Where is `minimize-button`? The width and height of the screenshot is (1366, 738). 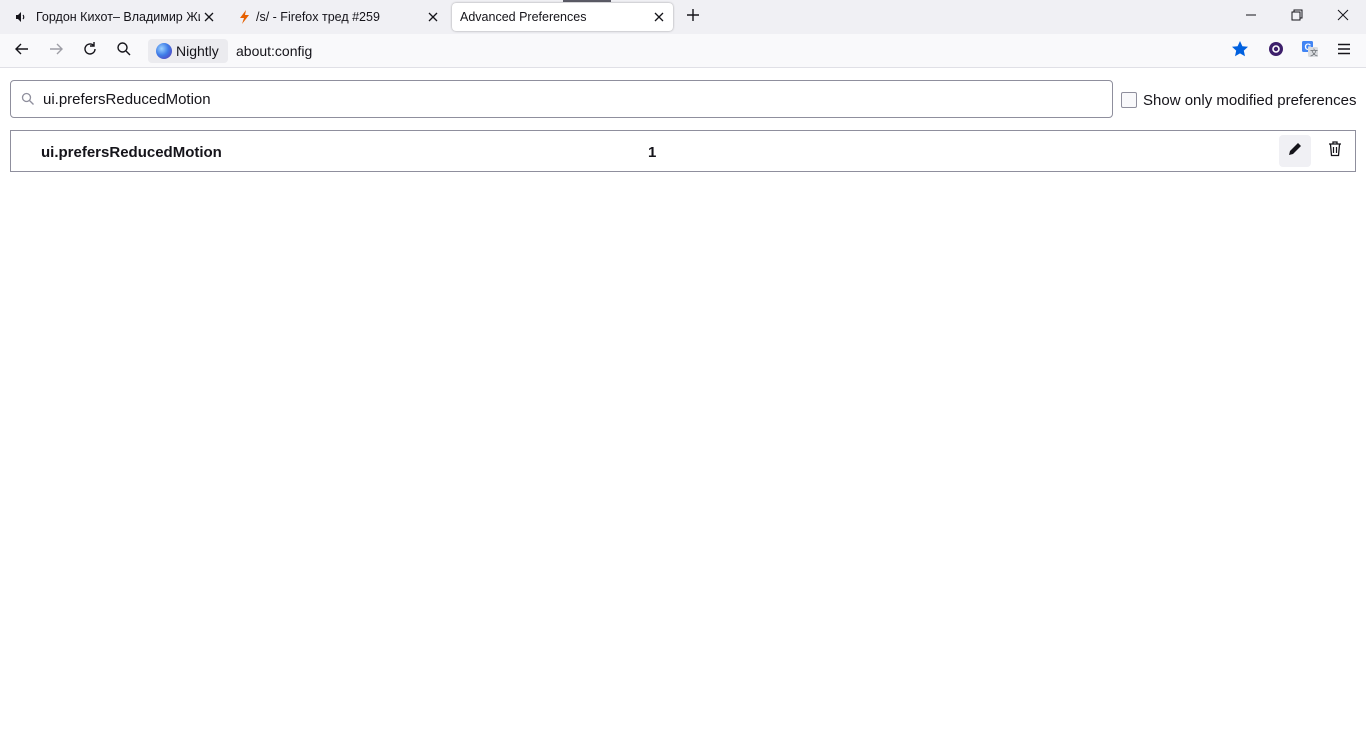
minimize-button is located at coordinates (1251, 17).